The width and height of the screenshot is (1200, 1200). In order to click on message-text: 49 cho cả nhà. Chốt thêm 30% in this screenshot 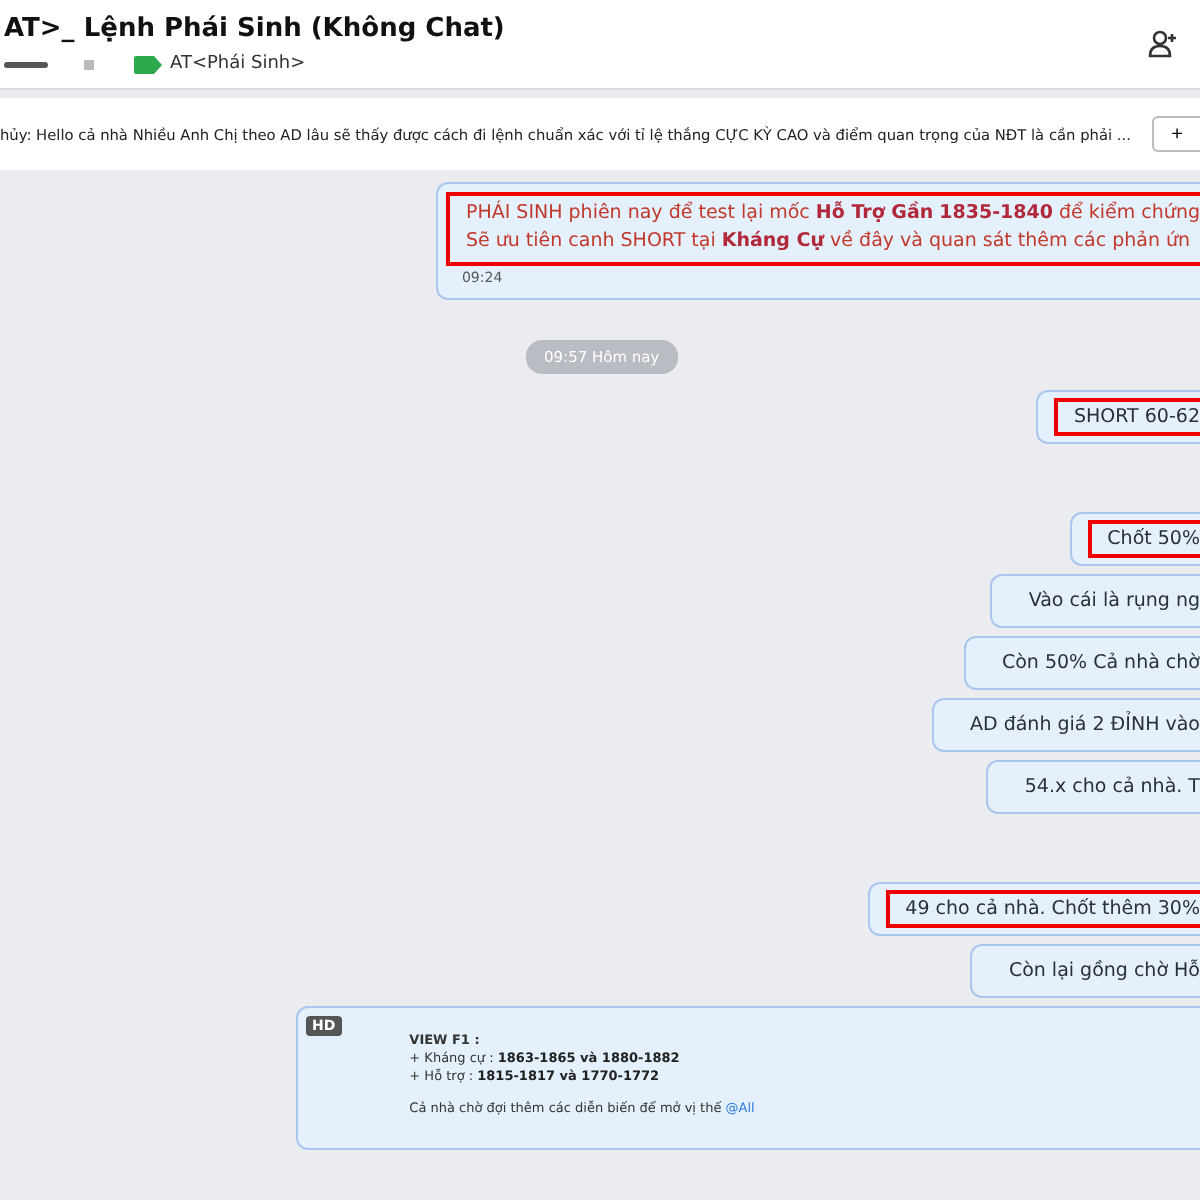, I will do `click(1052, 908)`.